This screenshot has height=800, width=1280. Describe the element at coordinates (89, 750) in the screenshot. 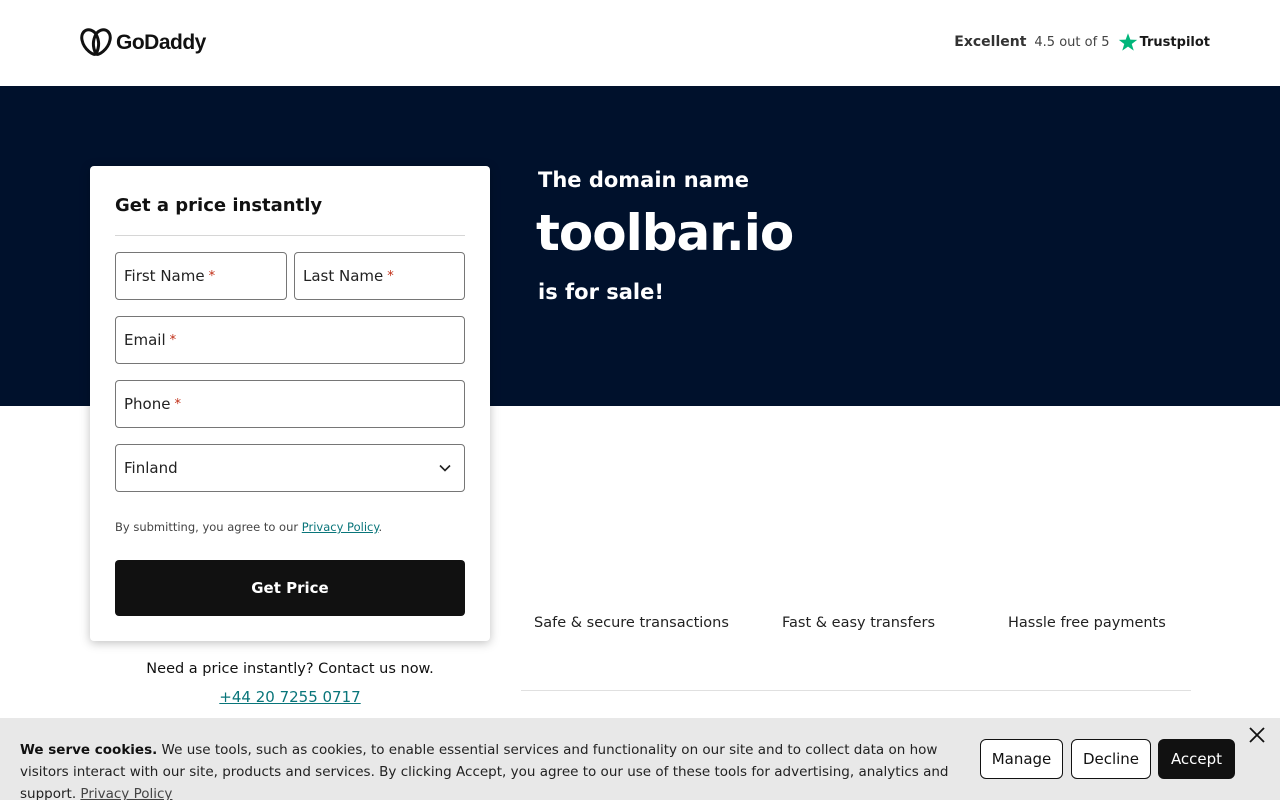

I see `cookie-title: We serve cookies.` at that location.